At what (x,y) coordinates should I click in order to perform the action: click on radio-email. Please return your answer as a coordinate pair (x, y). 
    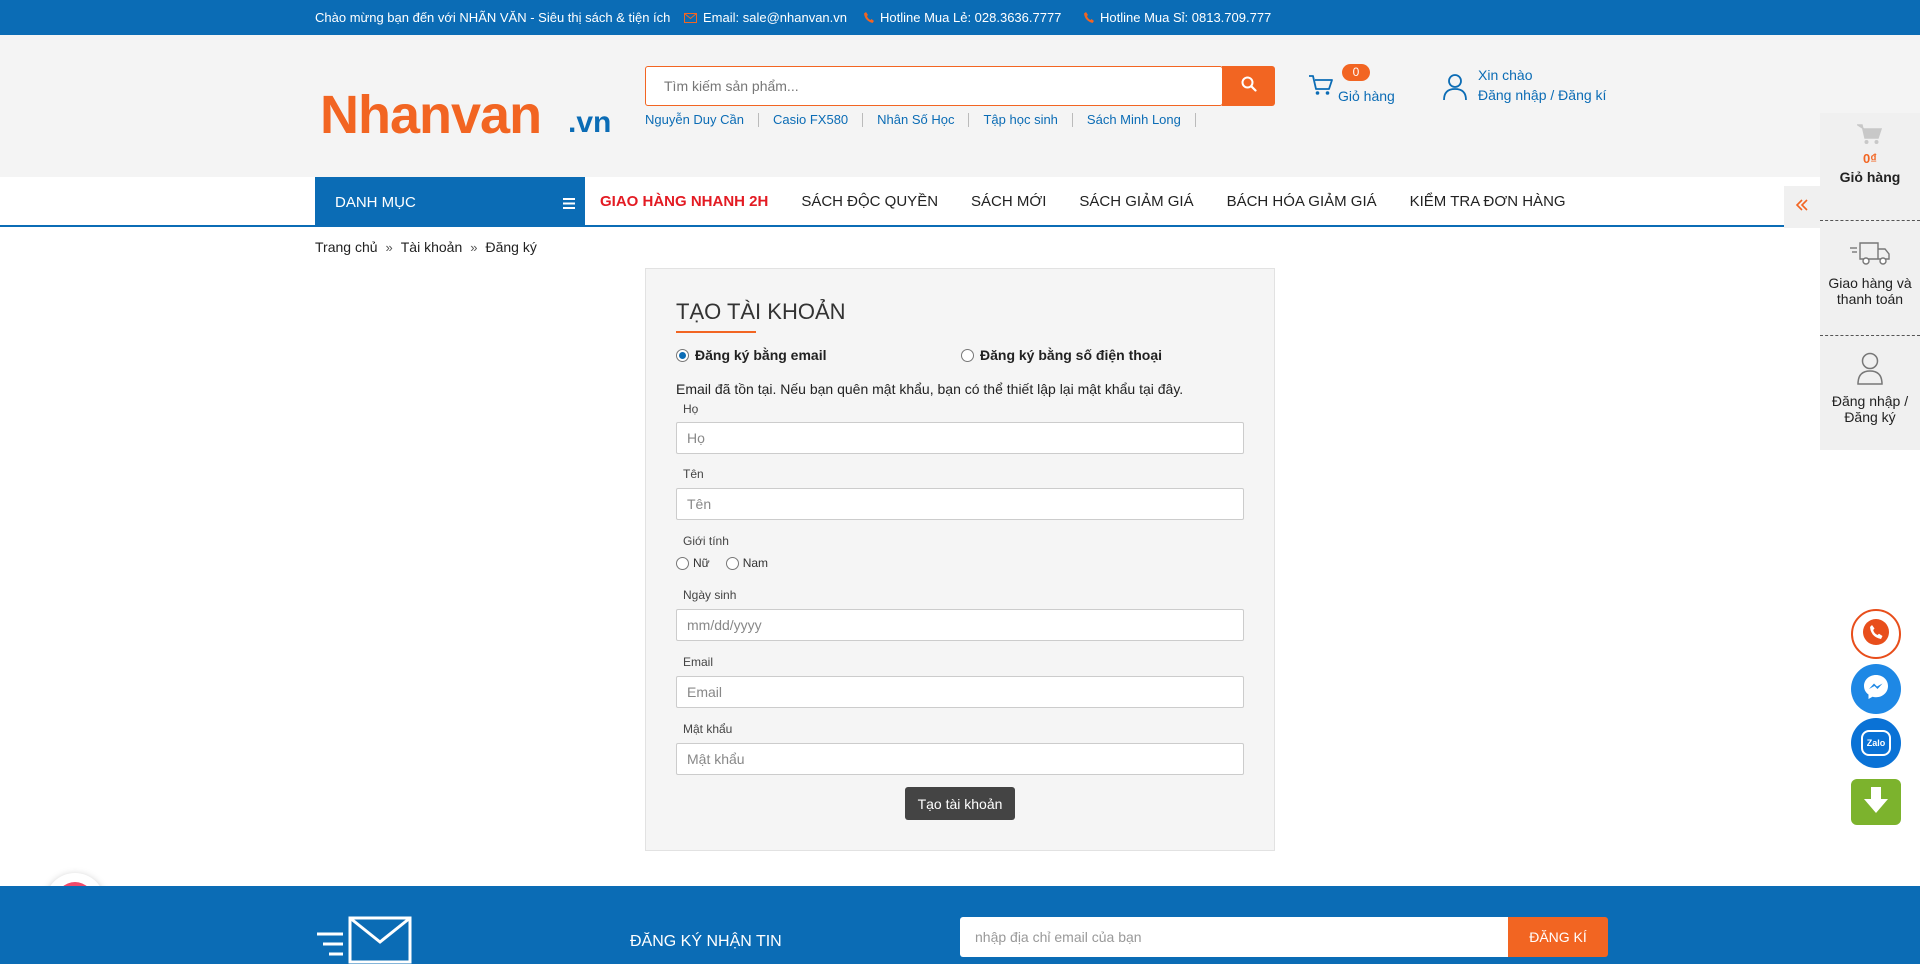
    Looking at the image, I should click on (682, 355).